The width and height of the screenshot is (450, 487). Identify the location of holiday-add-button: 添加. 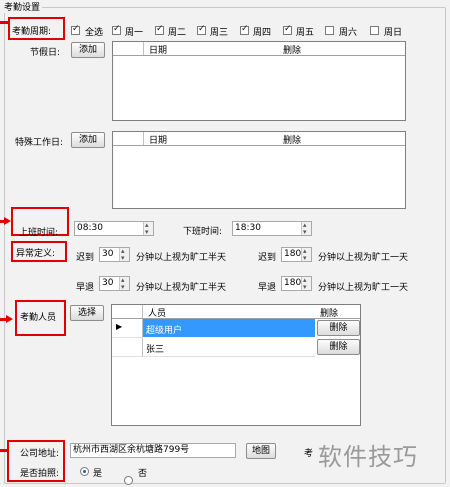
(88, 50).